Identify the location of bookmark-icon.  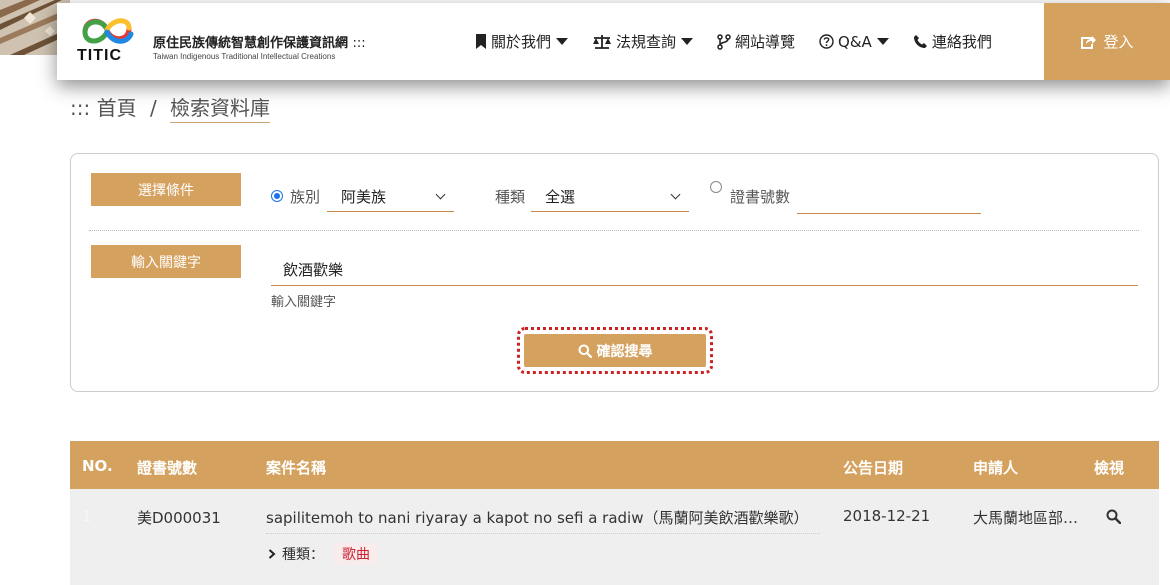
(481, 41).